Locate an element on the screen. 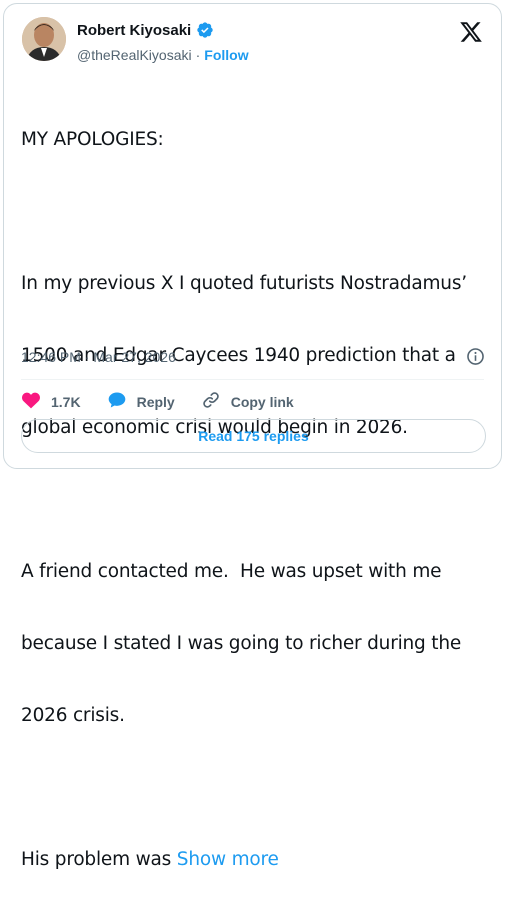 The image size is (507, 920). like-count: 1.7K is located at coordinates (66, 401).